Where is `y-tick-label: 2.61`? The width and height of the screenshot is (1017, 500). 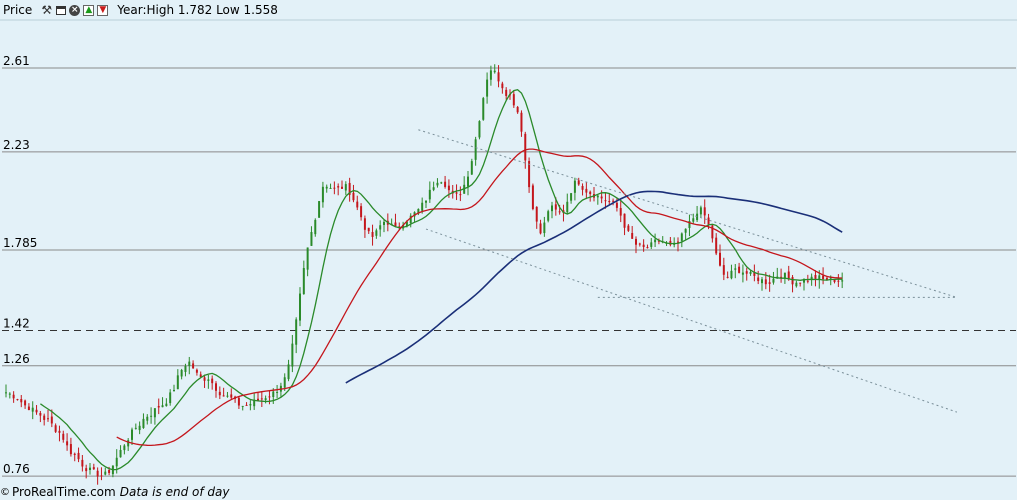
y-tick-label: 2.61 is located at coordinates (16, 61).